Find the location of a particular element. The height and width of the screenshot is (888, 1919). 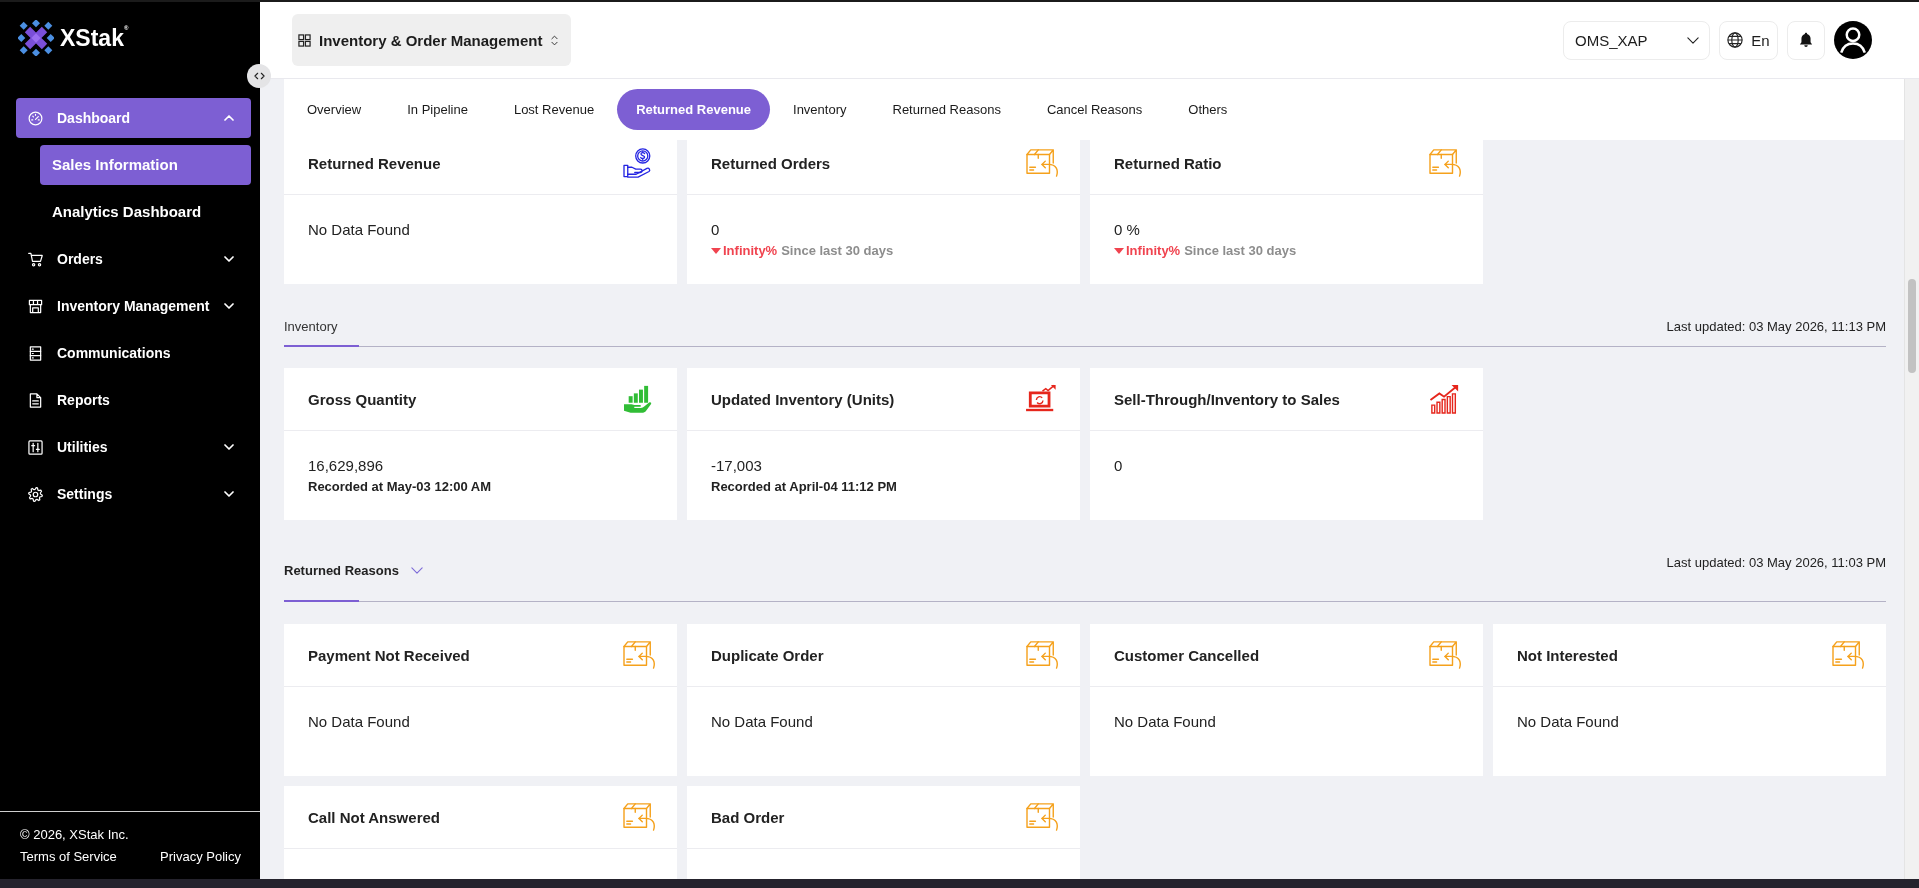

tab: Returned Revenue is located at coordinates (693, 109).